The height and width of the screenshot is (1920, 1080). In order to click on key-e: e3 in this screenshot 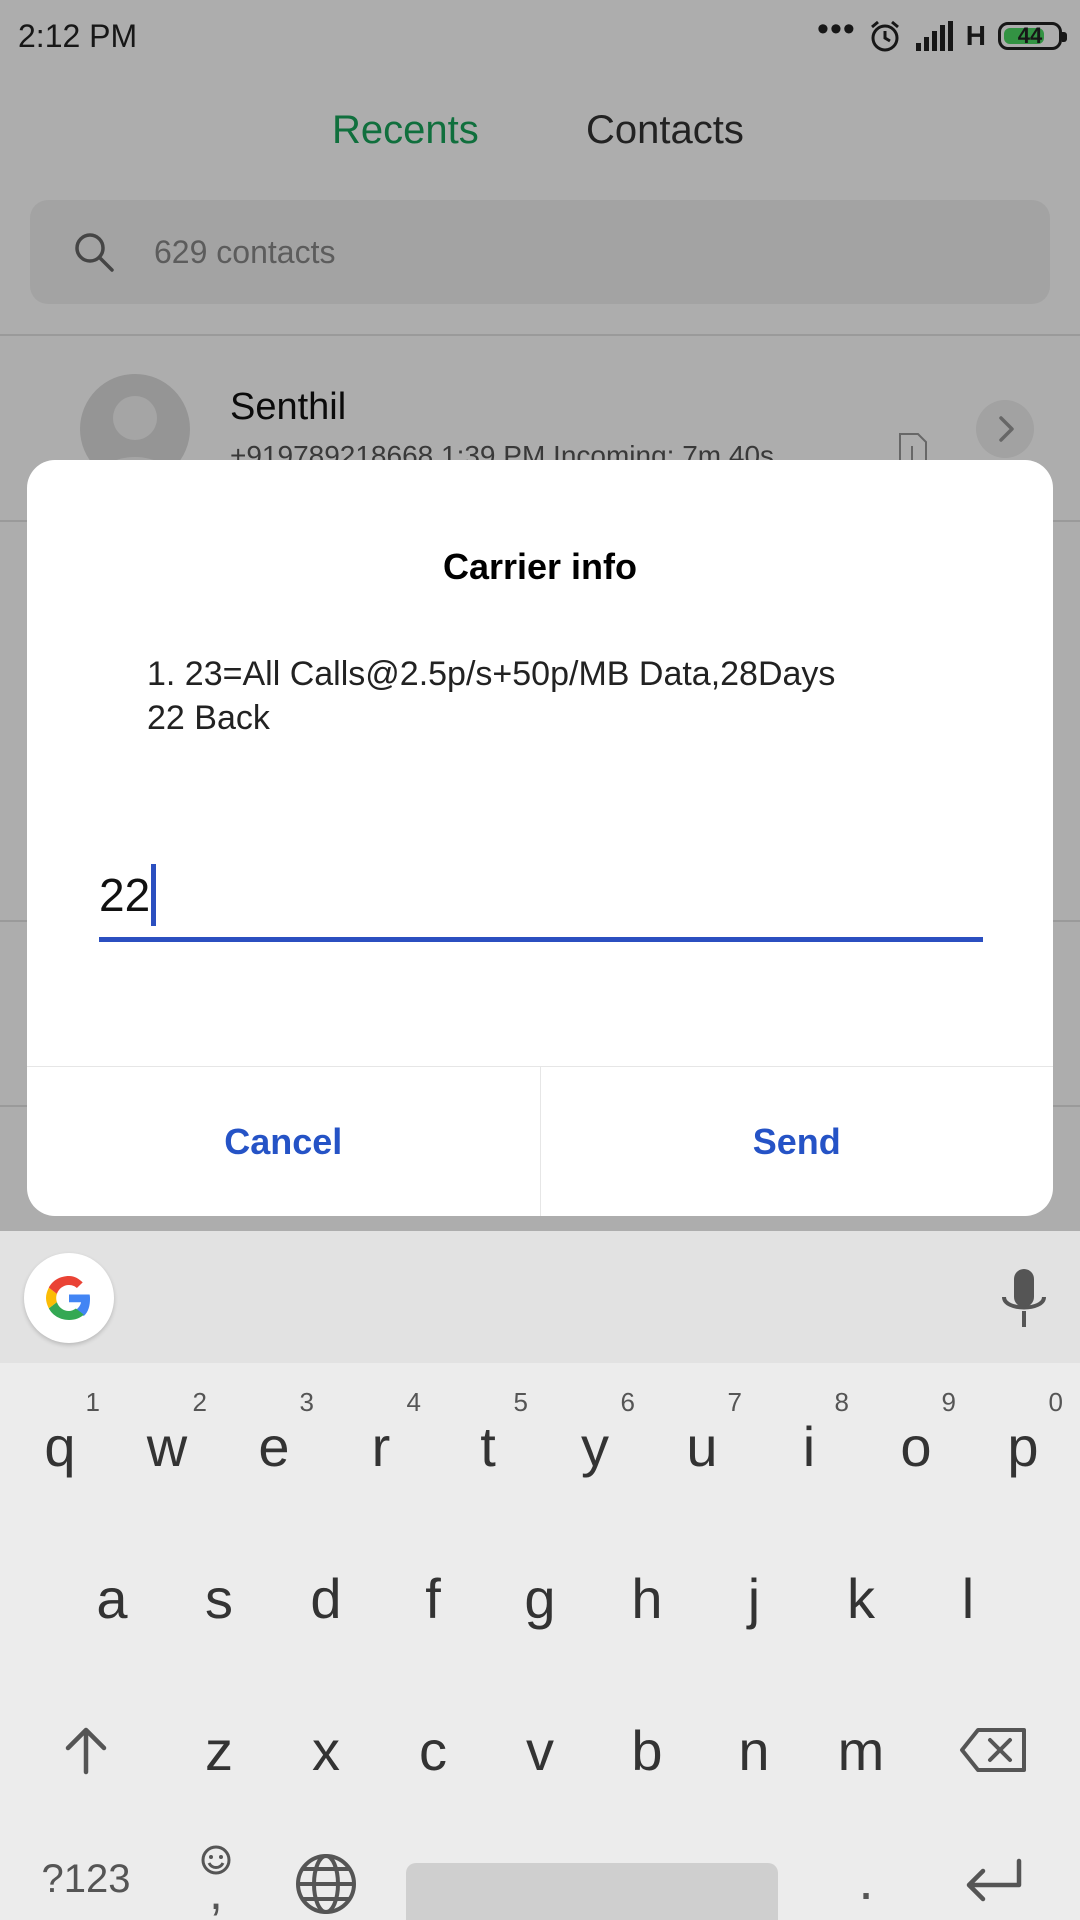, I will do `click(274, 1446)`.